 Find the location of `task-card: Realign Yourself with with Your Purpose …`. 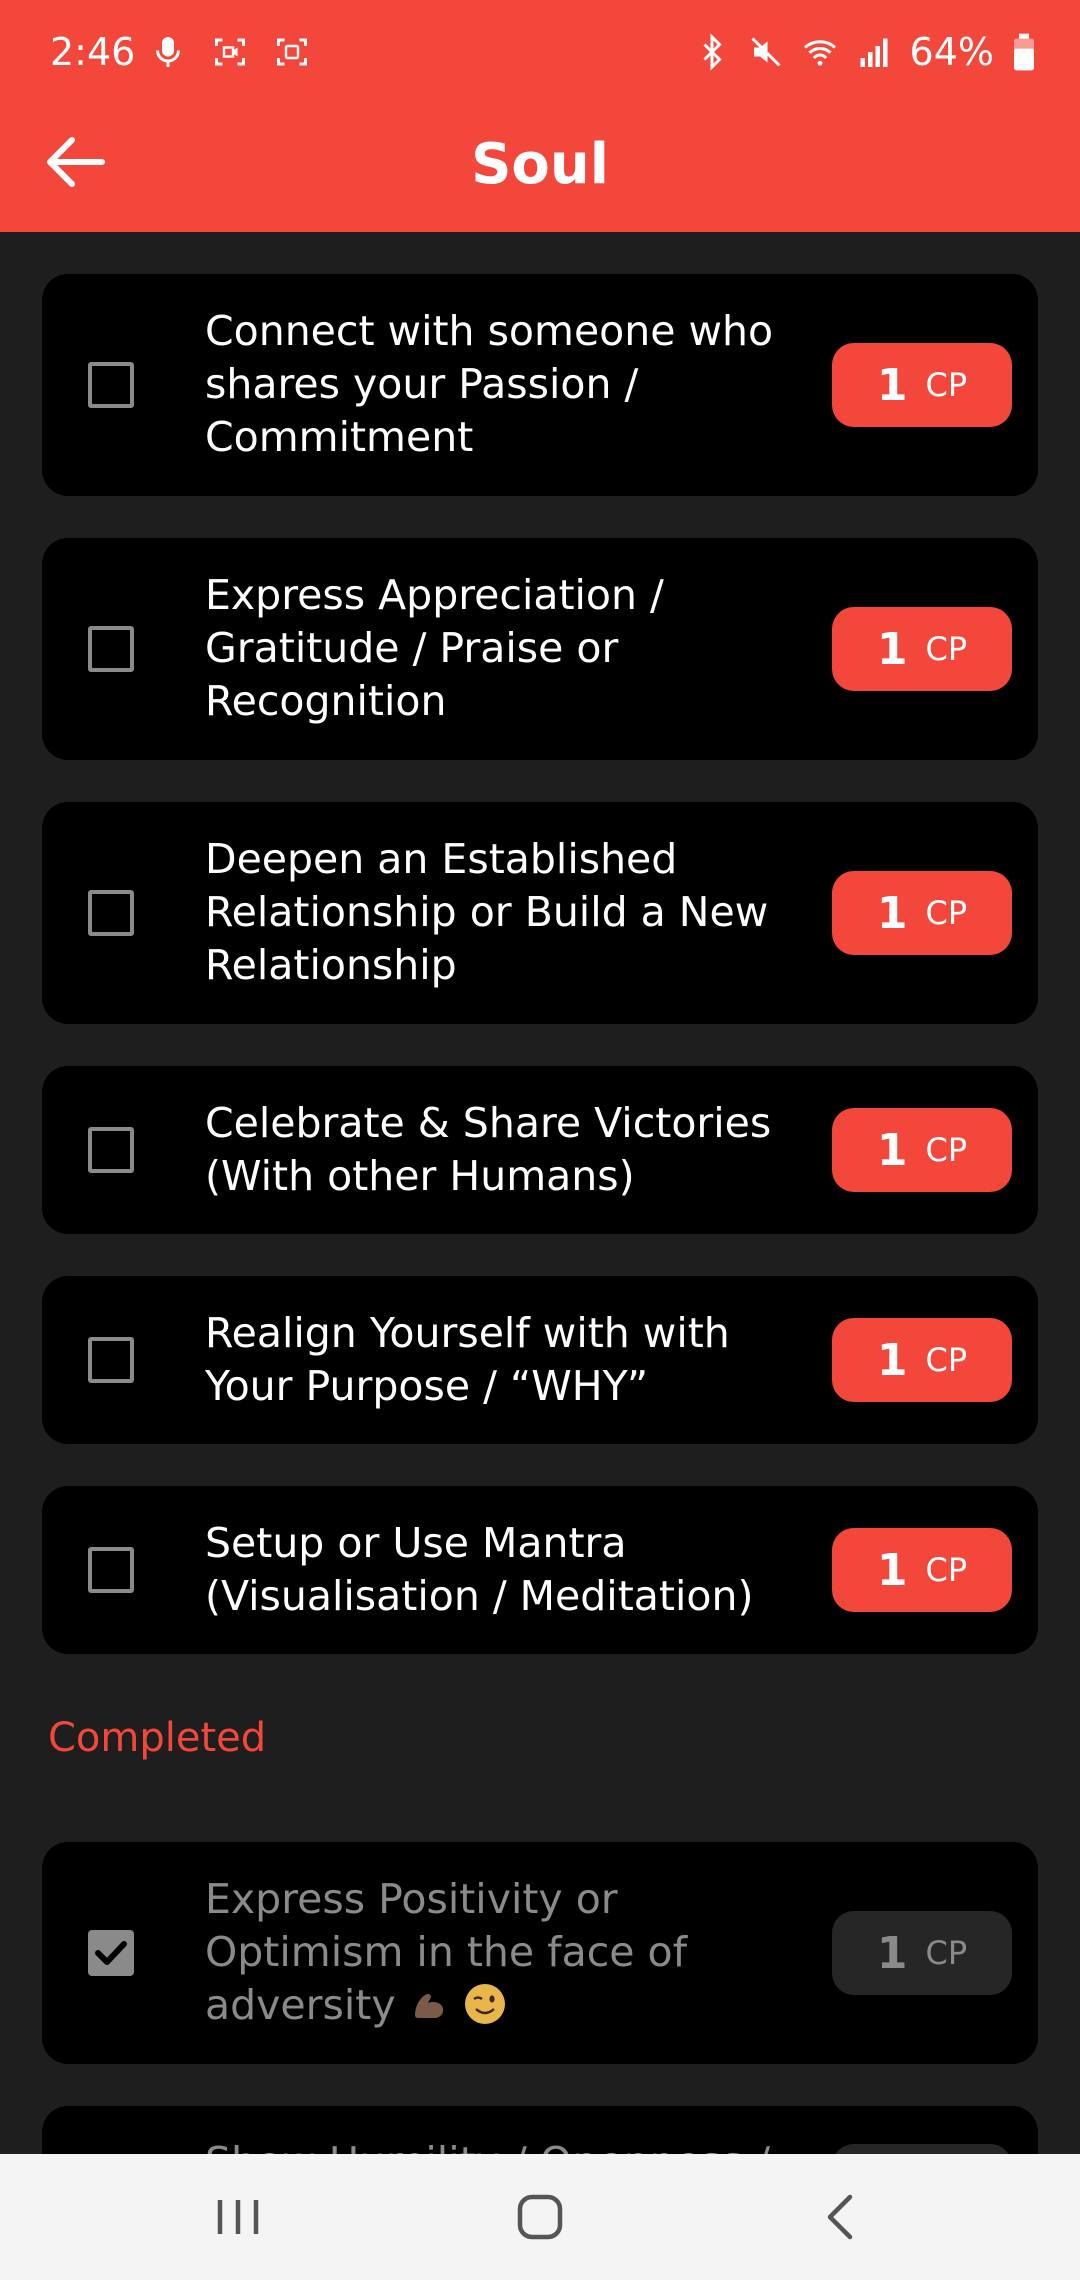

task-card: Realign Yourself with with Your Purpose … is located at coordinates (540, 1360).